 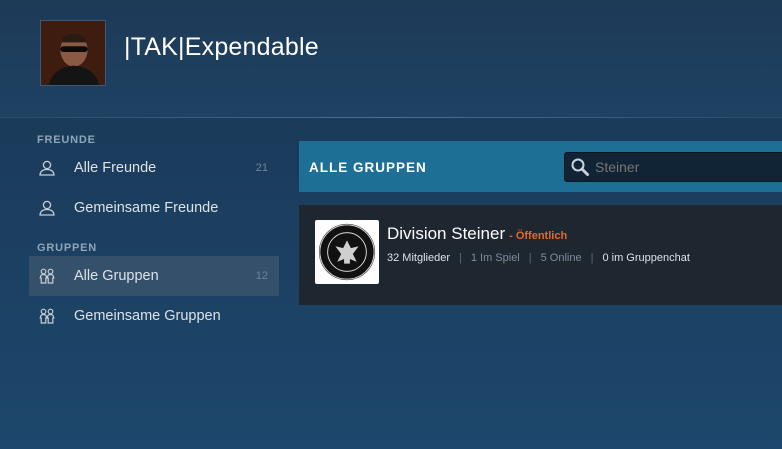 I want to click on sidebar-item-mutual-groups: Gemeinsame Gruppen, so click(x=154, y=316).